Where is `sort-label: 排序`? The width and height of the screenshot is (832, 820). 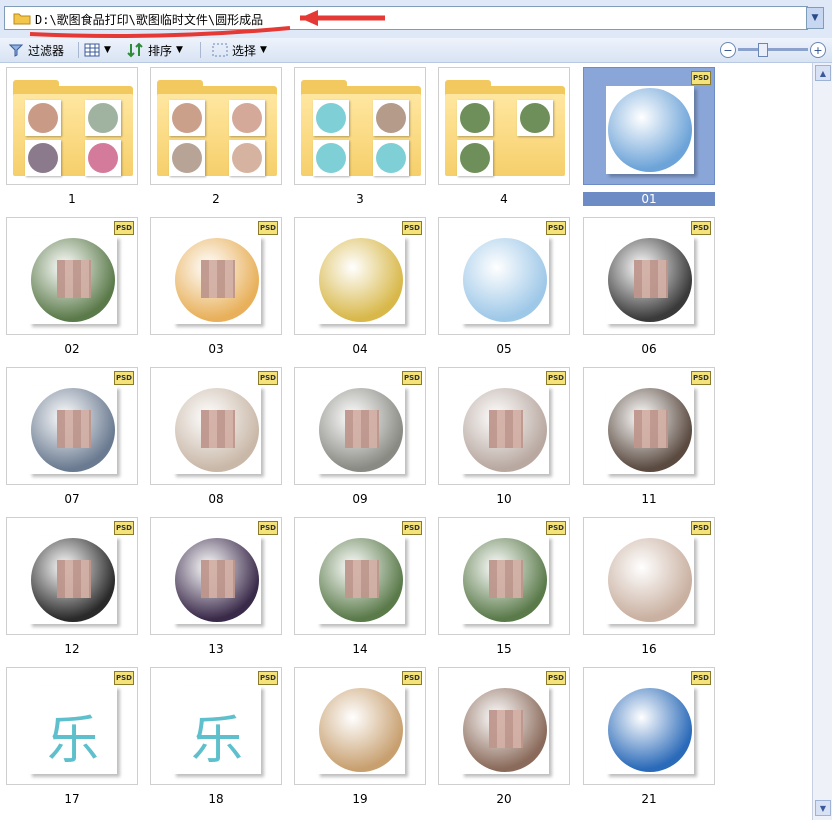 sort-label: 排序 is located at coordinates (160, 50).